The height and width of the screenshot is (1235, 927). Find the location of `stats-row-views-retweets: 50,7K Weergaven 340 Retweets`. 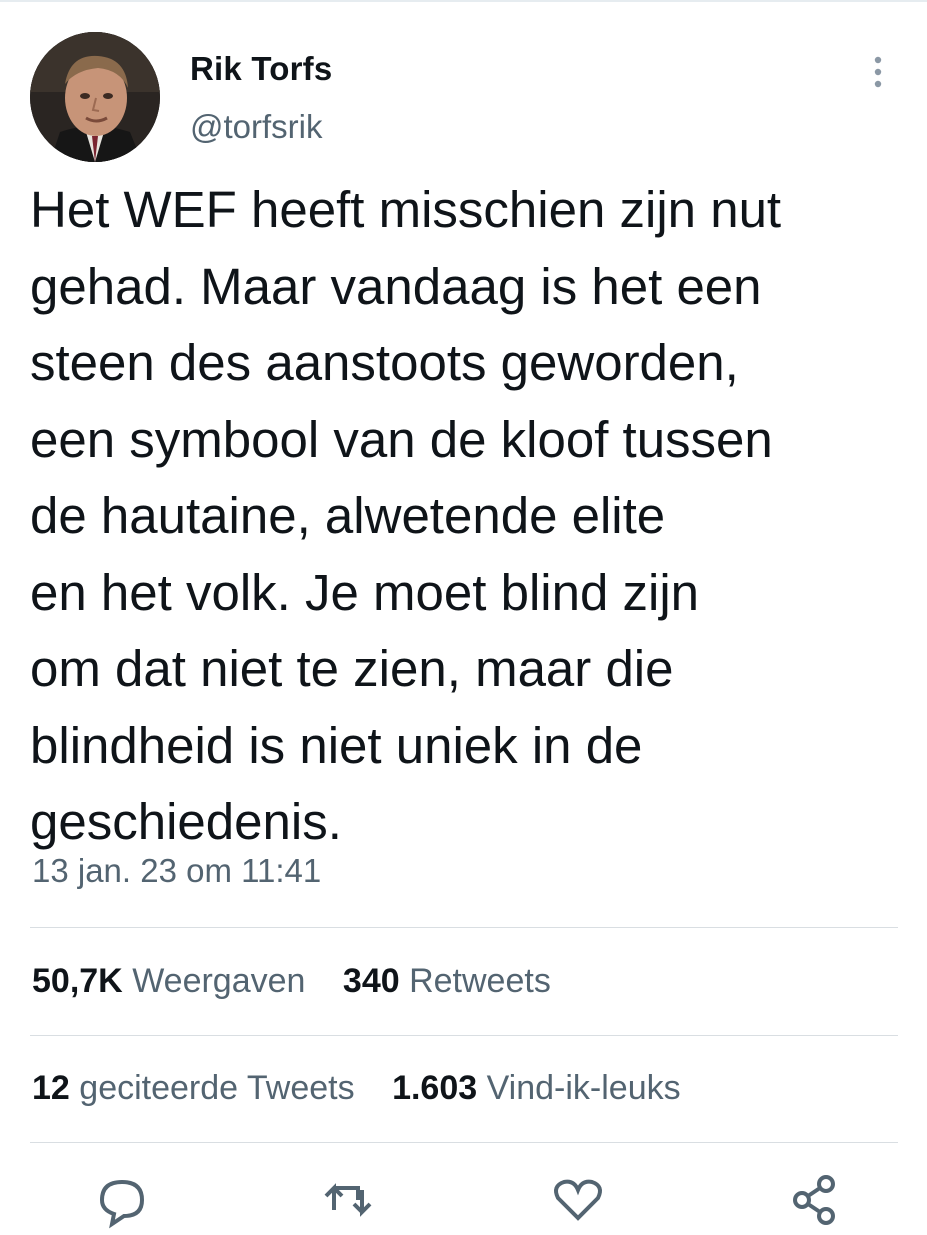

stats-row-views-retweets: 50,7K Weergaven 340 Retweets is located at coordinates (305, 981).